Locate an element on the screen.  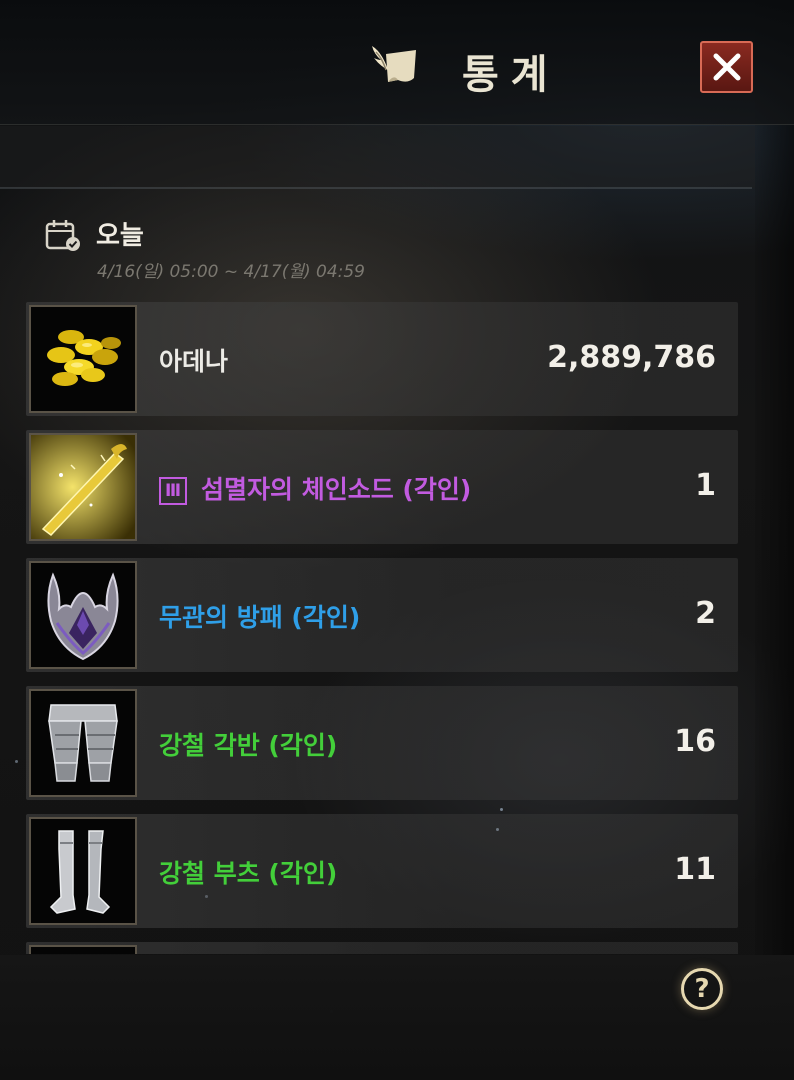
item-name: 아데나 is located at coordinates (194, 361).